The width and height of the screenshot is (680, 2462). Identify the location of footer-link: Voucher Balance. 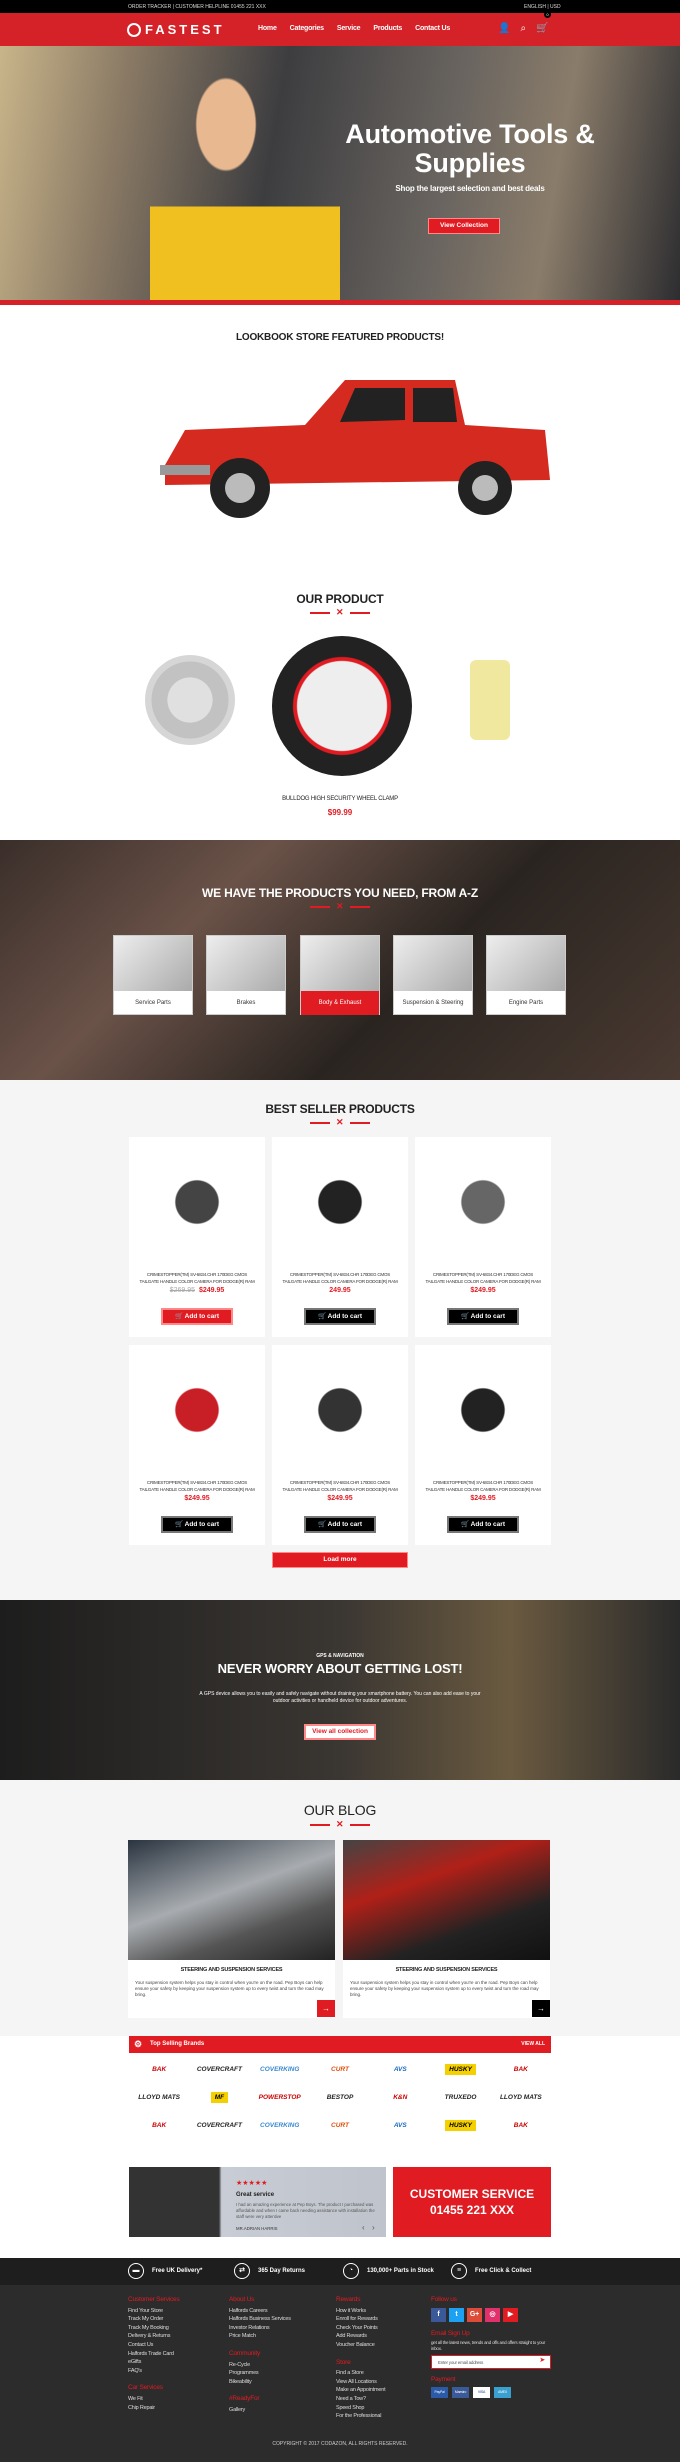
(360, 2345).